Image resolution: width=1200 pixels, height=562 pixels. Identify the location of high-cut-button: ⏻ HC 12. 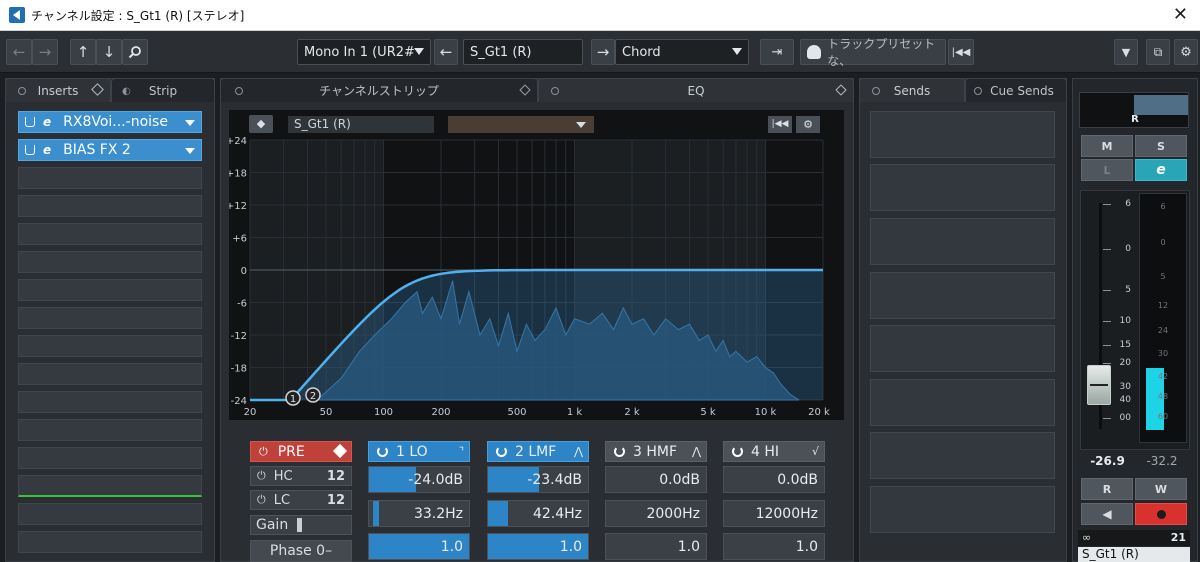
(301, 476).